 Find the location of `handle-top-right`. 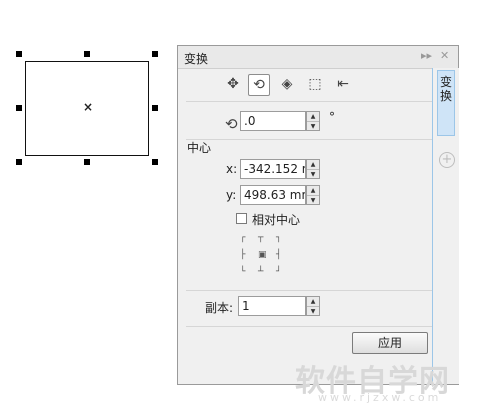

handle-top-right is located at coordinates (155, 54).